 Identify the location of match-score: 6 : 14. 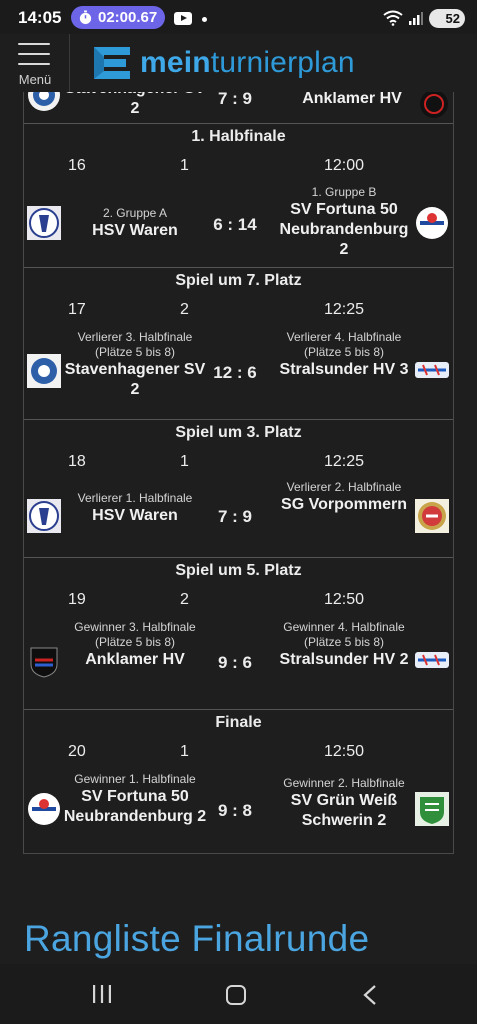
(235, 224).